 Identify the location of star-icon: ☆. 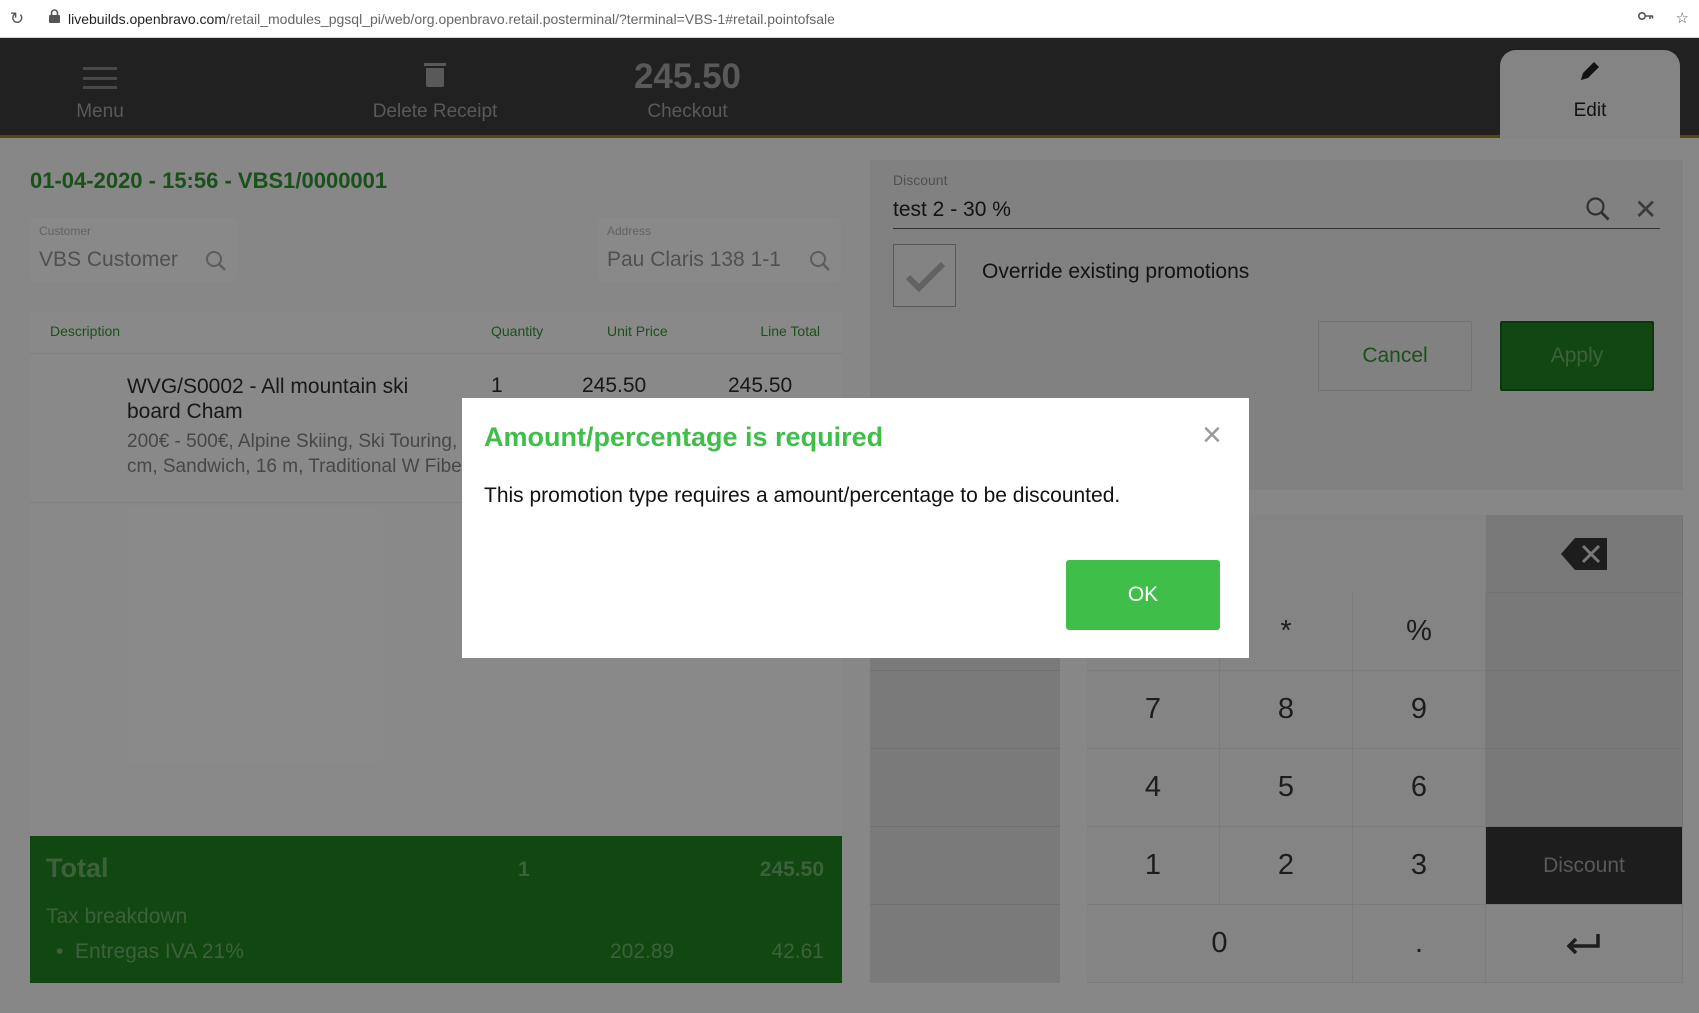
(1682, 18).